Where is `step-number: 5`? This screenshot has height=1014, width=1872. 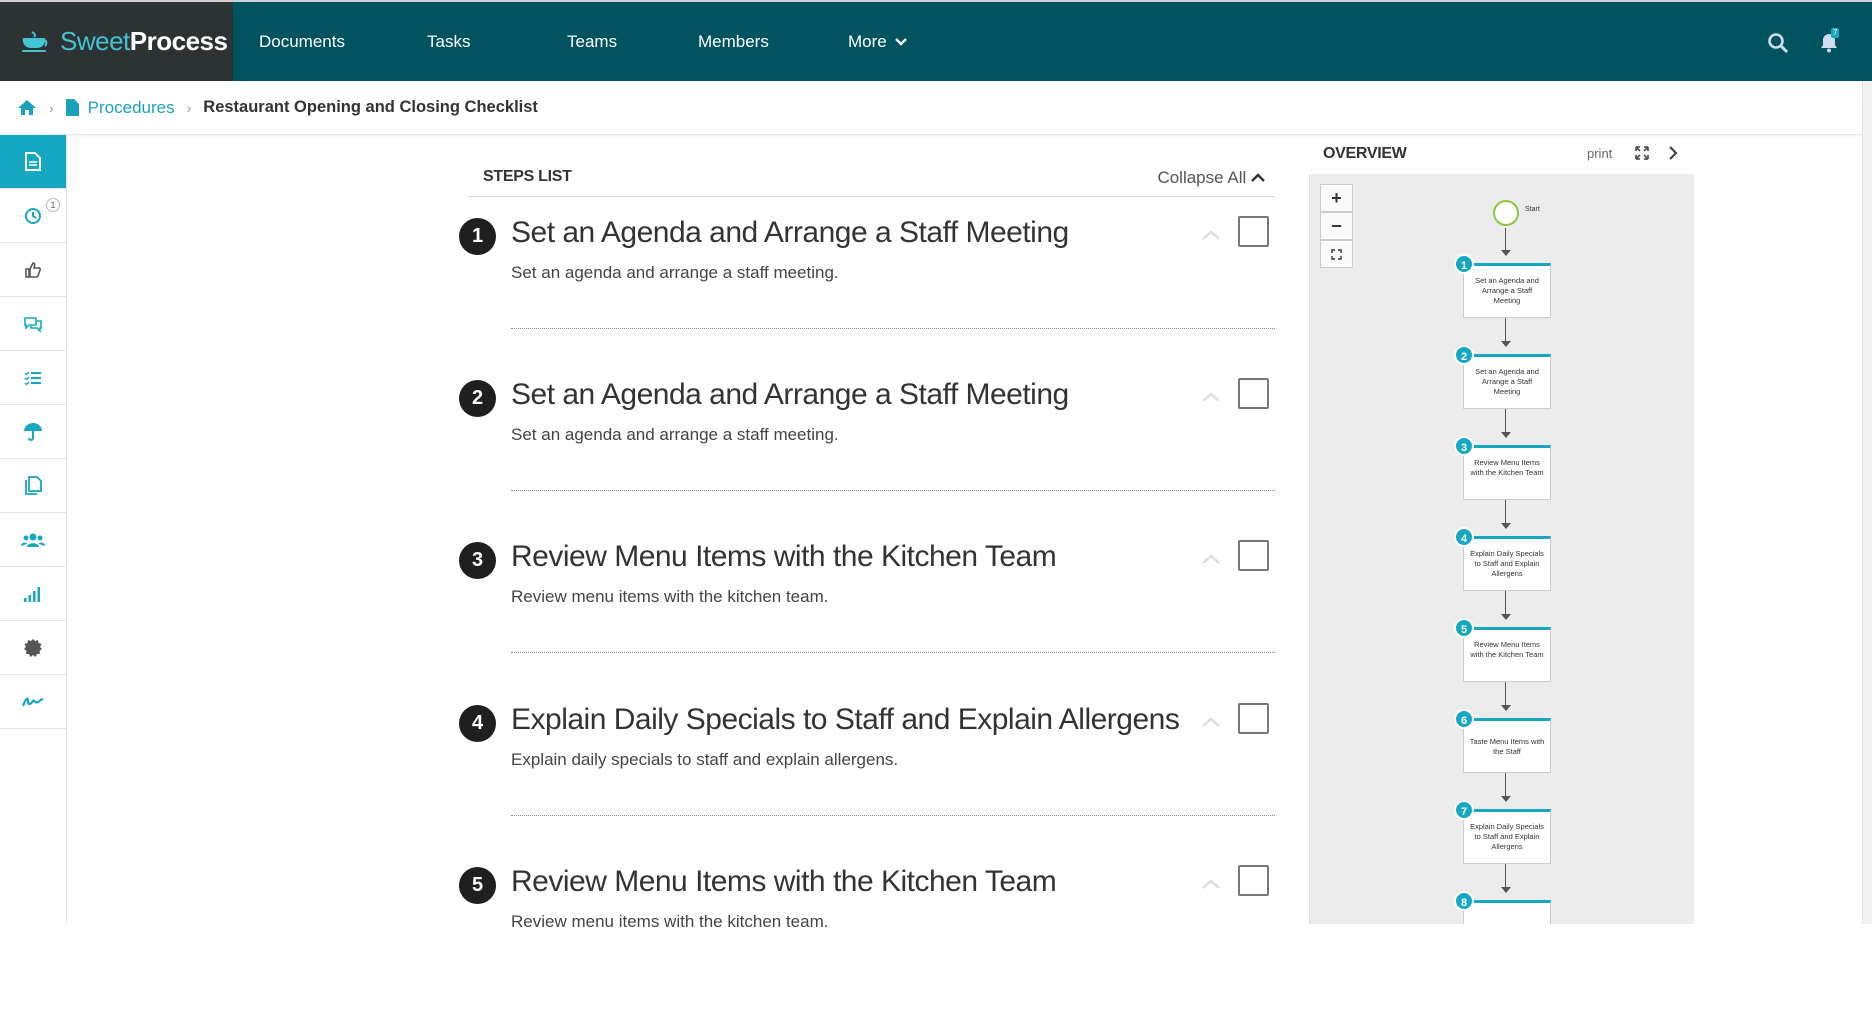 step-number: 5 is located at coordinates (477, 885).